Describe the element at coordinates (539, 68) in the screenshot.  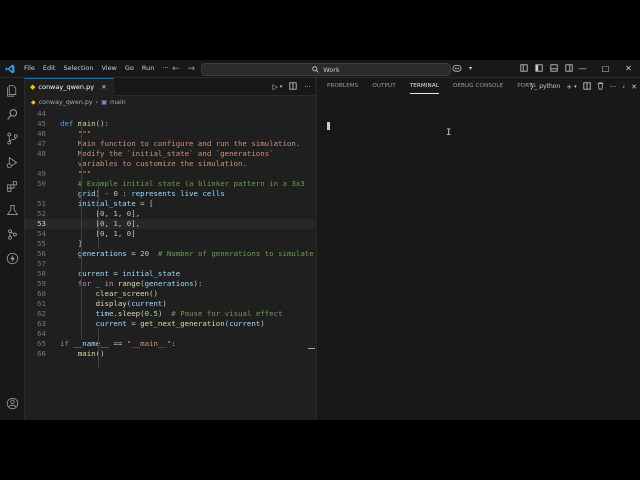
I see `toggle-sidebar-icon` at that location.